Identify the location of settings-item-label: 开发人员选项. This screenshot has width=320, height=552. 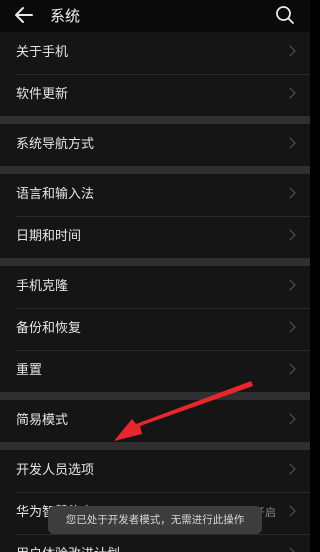
(55, 470).